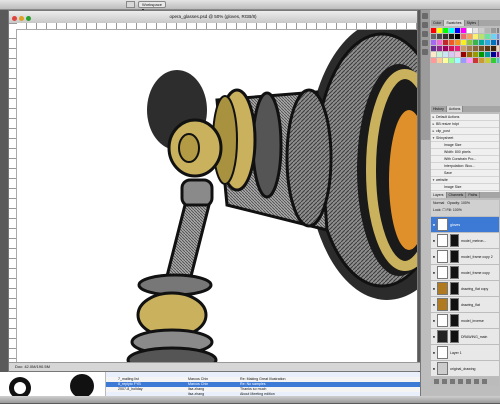 The image size is (500, 404). What do you see at coordinates (465, 225) in the screenshot?
I see `layer-row: ● gloves` at bounding box center [465, 225].